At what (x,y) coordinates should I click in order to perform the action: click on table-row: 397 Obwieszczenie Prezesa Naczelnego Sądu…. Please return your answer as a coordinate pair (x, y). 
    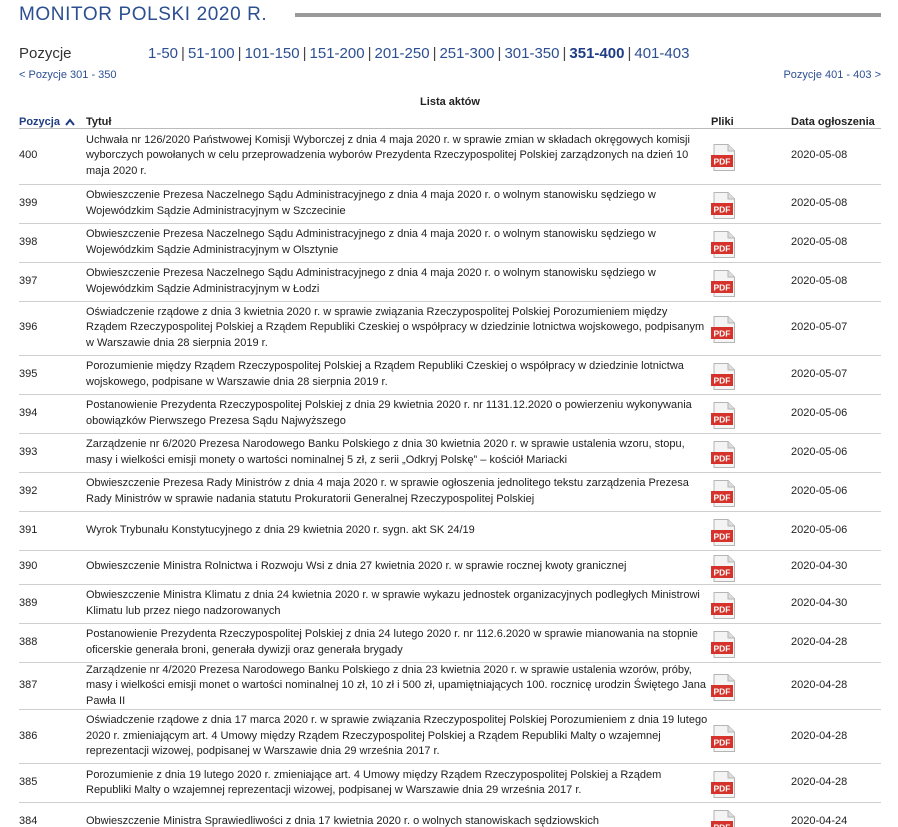
    Looking at the image, I should click on (450, 281).